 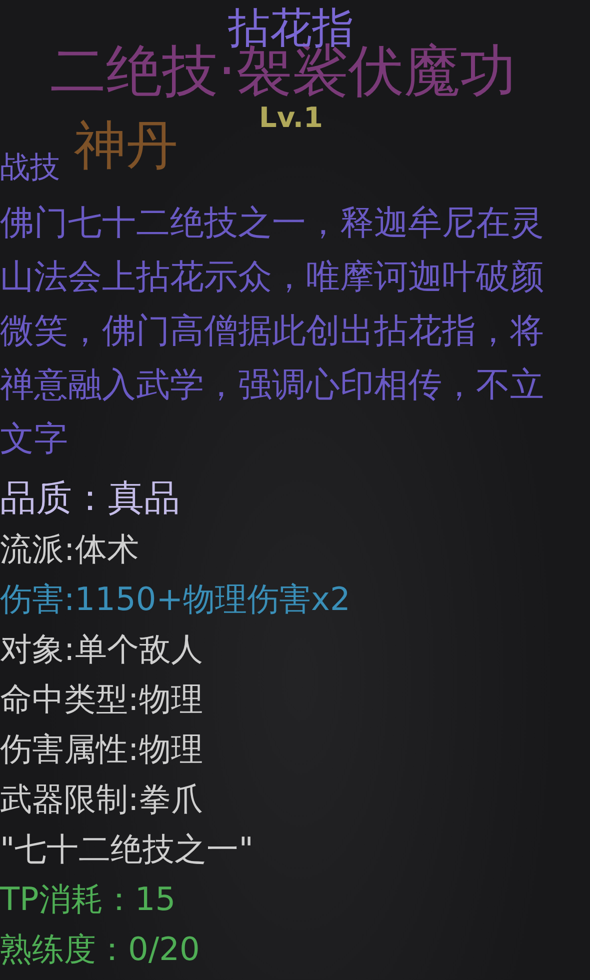 I want to click on background-text: 神丹, so click(x=126, y=146).